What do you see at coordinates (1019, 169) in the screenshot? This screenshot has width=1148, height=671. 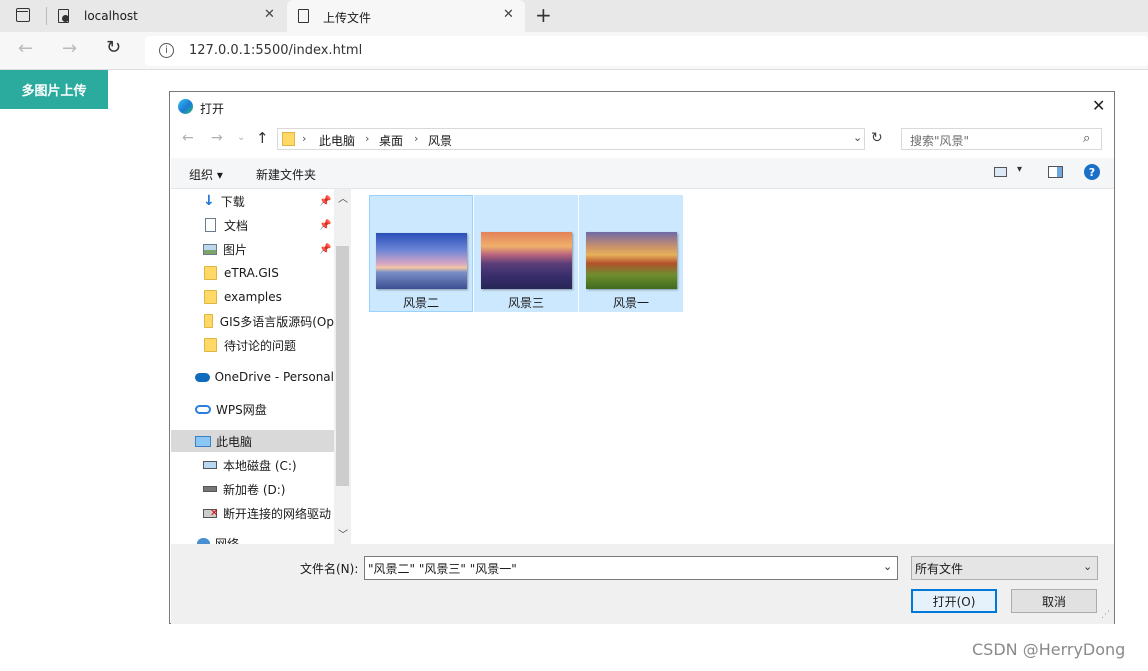 I see `chevron-down-icon: ▾` at bounding box center [1019, 169].